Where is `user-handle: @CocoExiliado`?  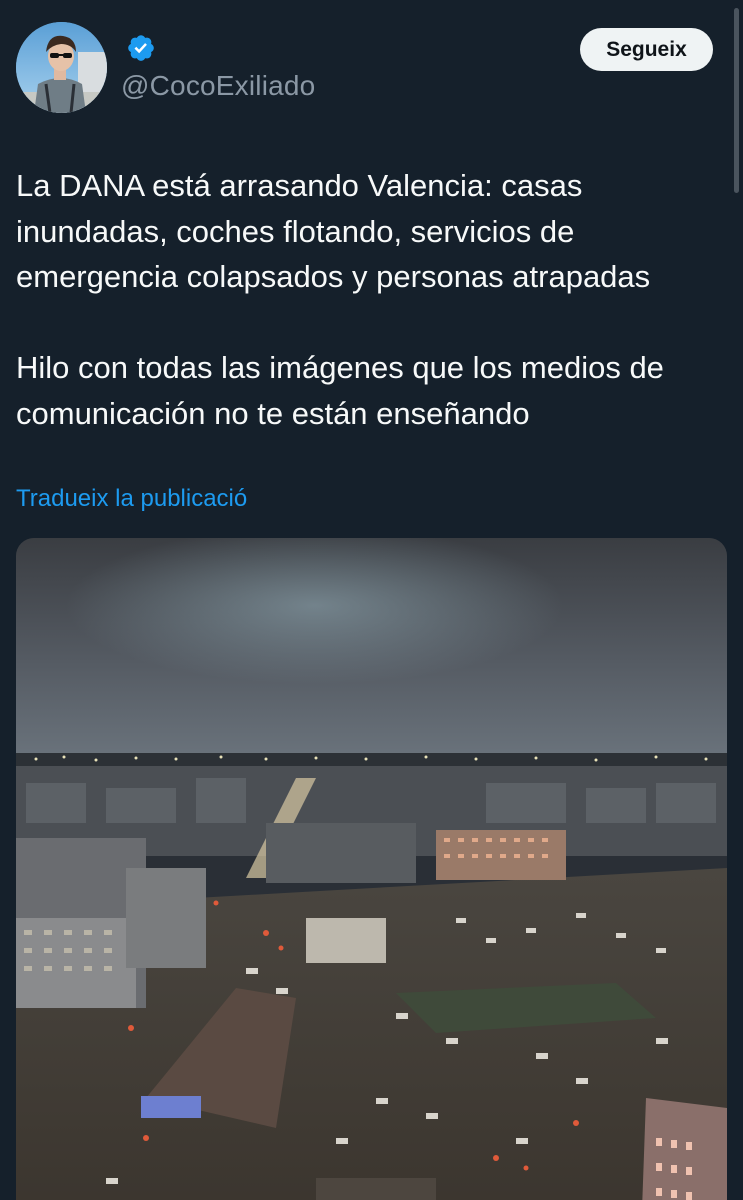
user-handle: @CocoExiliado is located at coordinates (218, 86).